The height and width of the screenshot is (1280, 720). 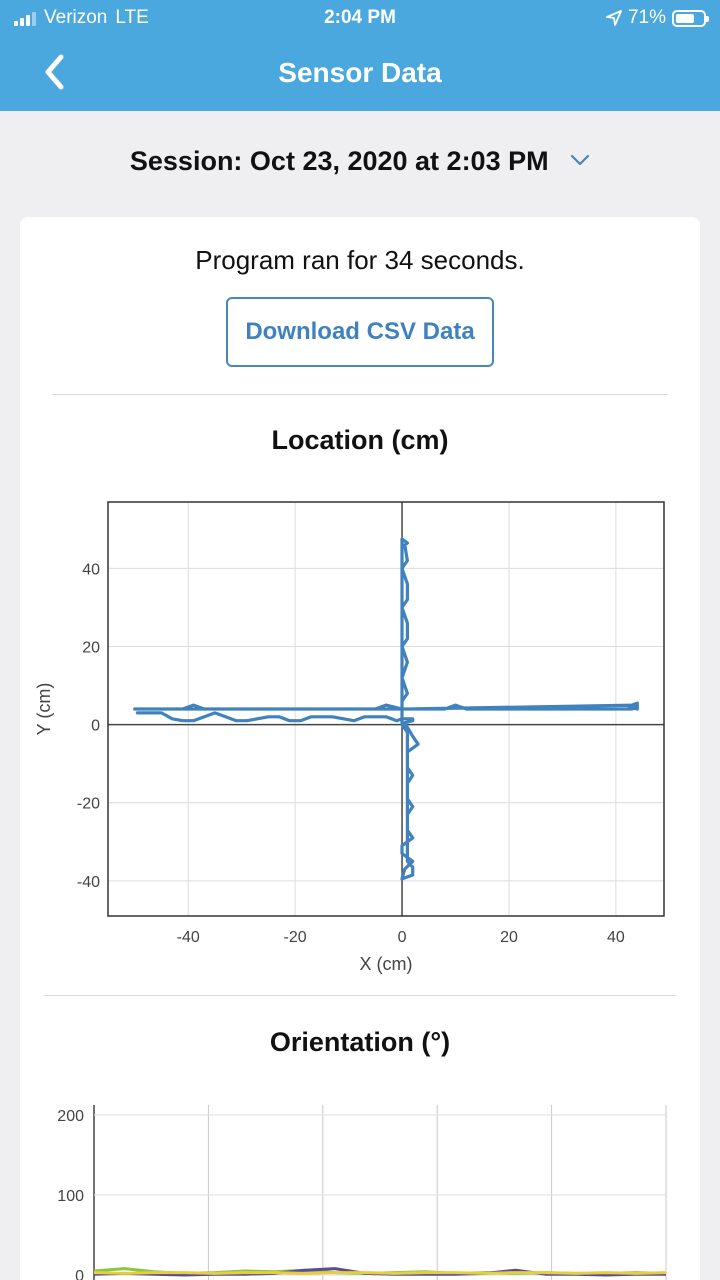 I want to click on location-chart-title: Location (cm), so click(x=360, y=440).